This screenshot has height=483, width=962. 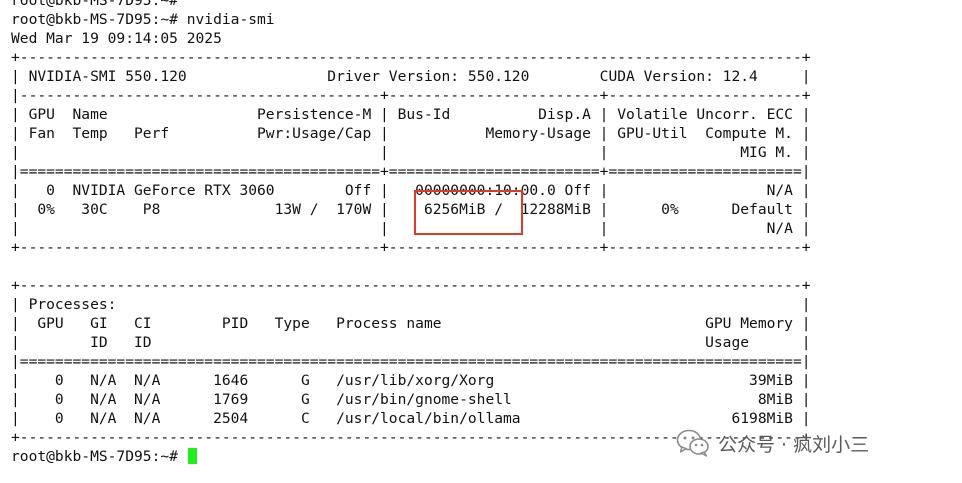 What do you see at coordinates (143, 19) in the screenshot?
I see `terminal-line: root@bkb-MS-7D95:~# nvidia-smi` at bounding box center [143, 19].